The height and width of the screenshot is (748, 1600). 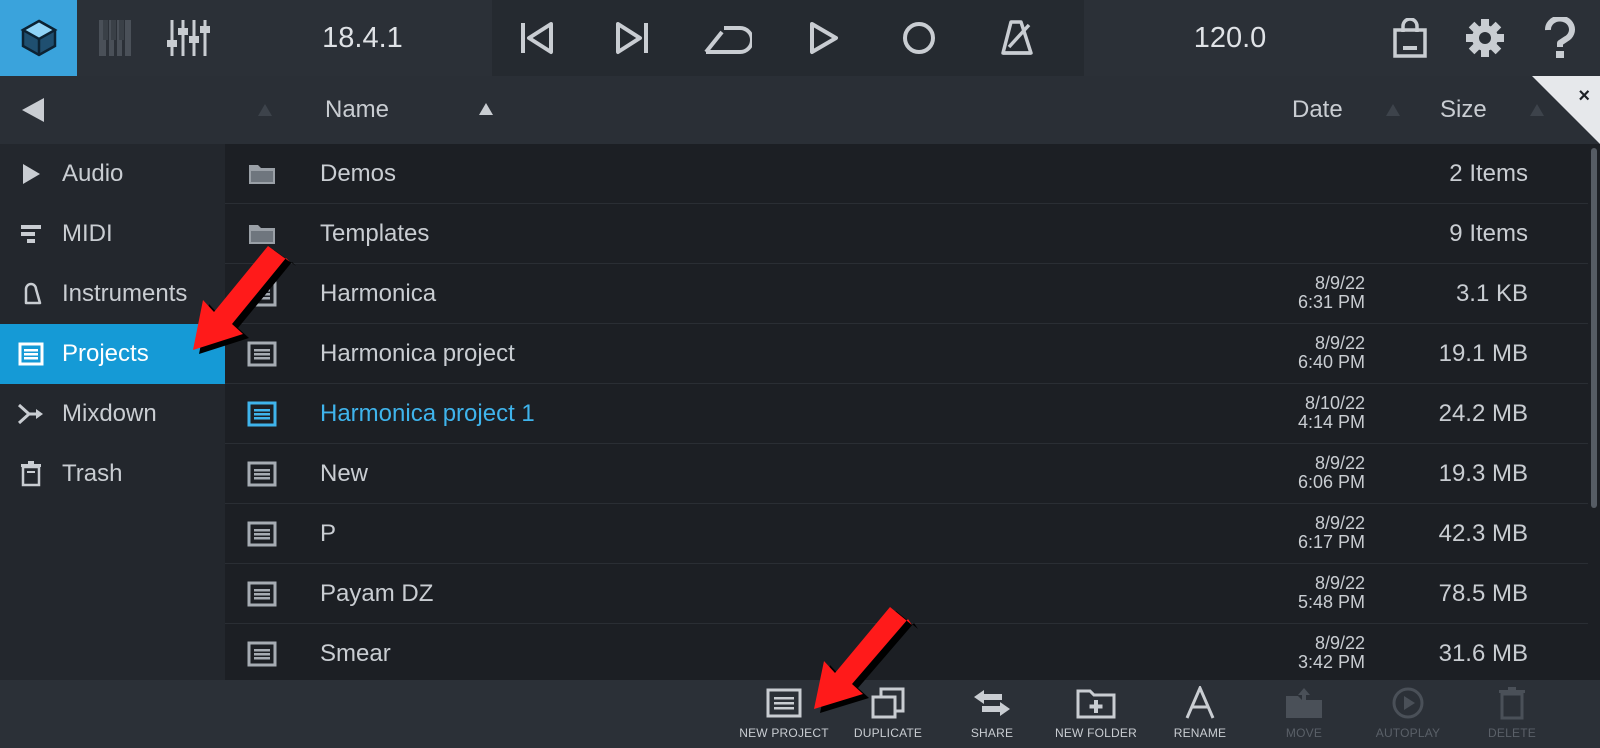 I want to click on project-row: Harmonica project 8/9/22 6:40 PM 19.1 MB, so click(x=906, y=354).